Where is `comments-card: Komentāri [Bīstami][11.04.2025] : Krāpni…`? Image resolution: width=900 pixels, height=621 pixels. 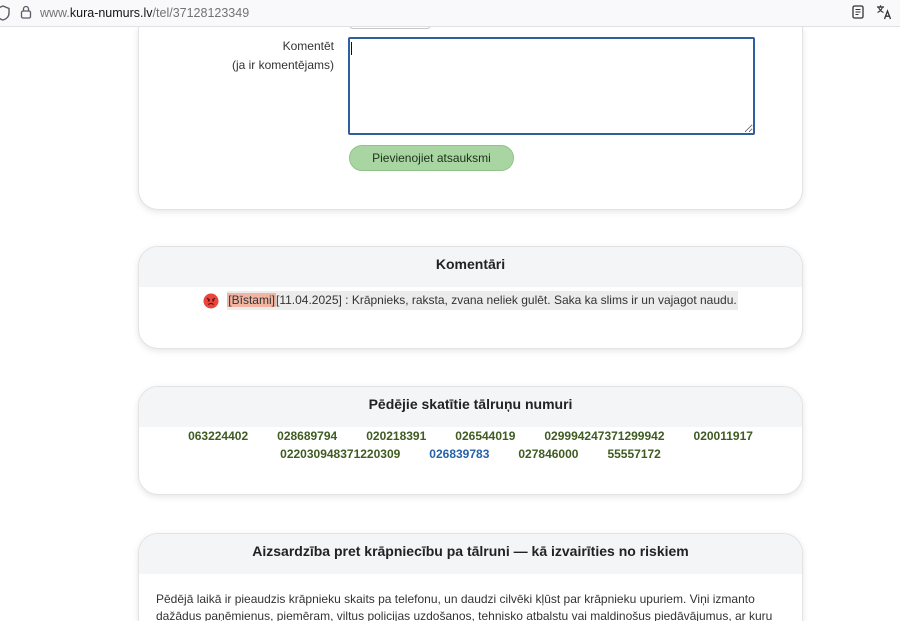
comments-card: Komentāri [Bīstami][11.04.2025] : Krāpni… is located at coordinates (470, 297).